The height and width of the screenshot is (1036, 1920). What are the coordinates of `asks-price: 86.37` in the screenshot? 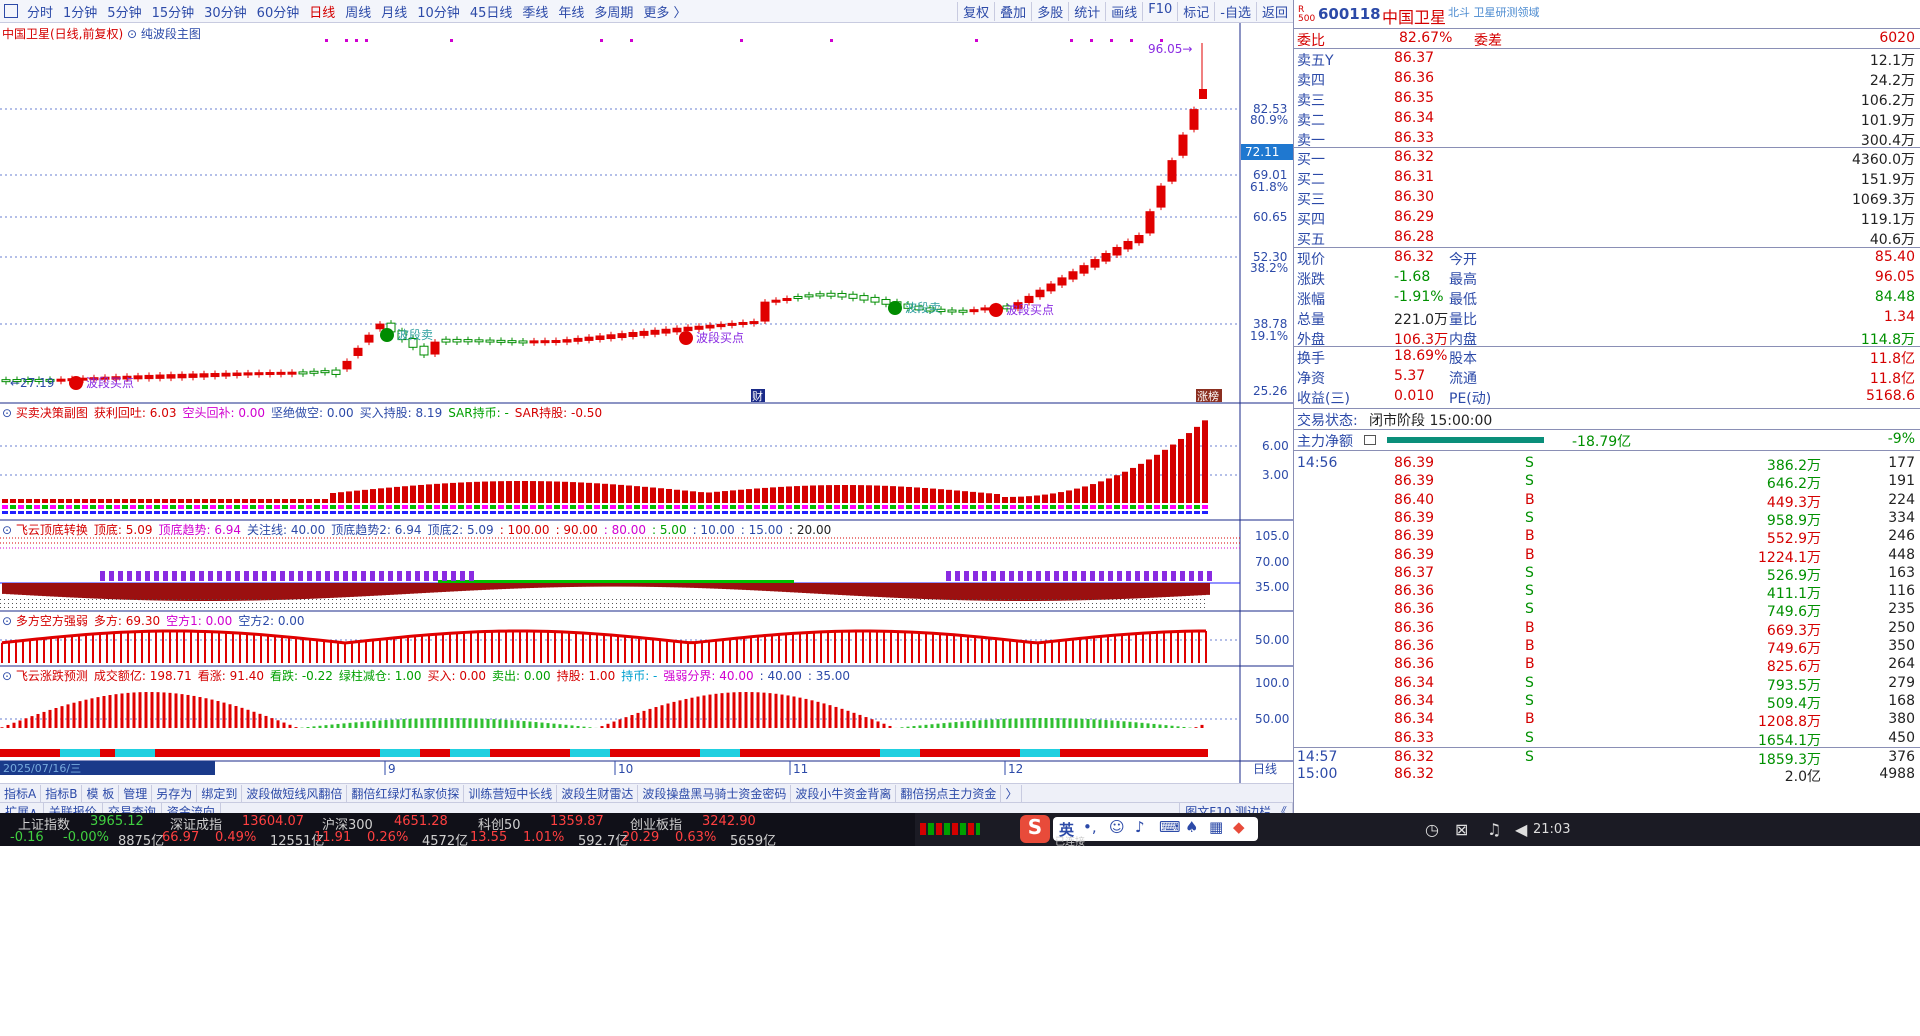 It's located at (1414, 58).